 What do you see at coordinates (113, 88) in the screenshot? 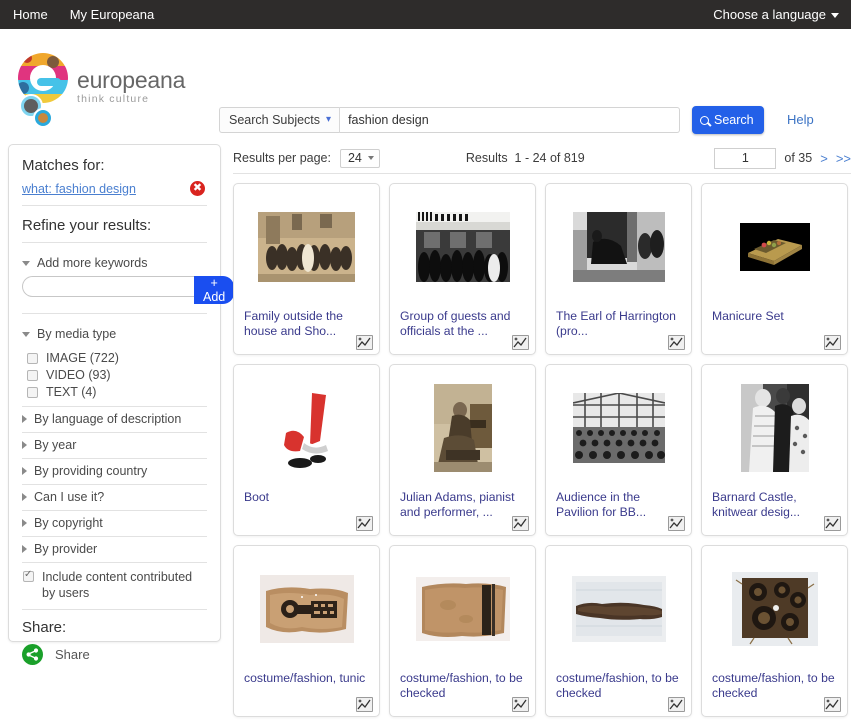
I see `logo: europeana think culture` at bounding box center [113, 88].